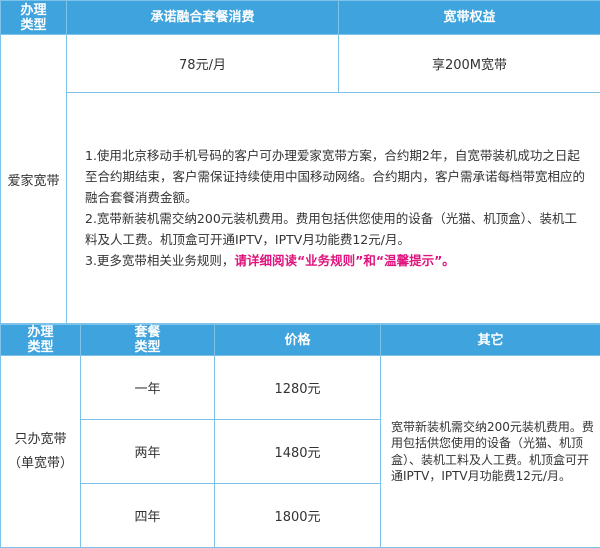 Image resolution: width=600 pixels, height=548 pixels. What do you see at coordinates (33, 179) in the screenshot?
I see `row-label-love-home-broadband: 爱家宽带` at bounding box center [33, 179].